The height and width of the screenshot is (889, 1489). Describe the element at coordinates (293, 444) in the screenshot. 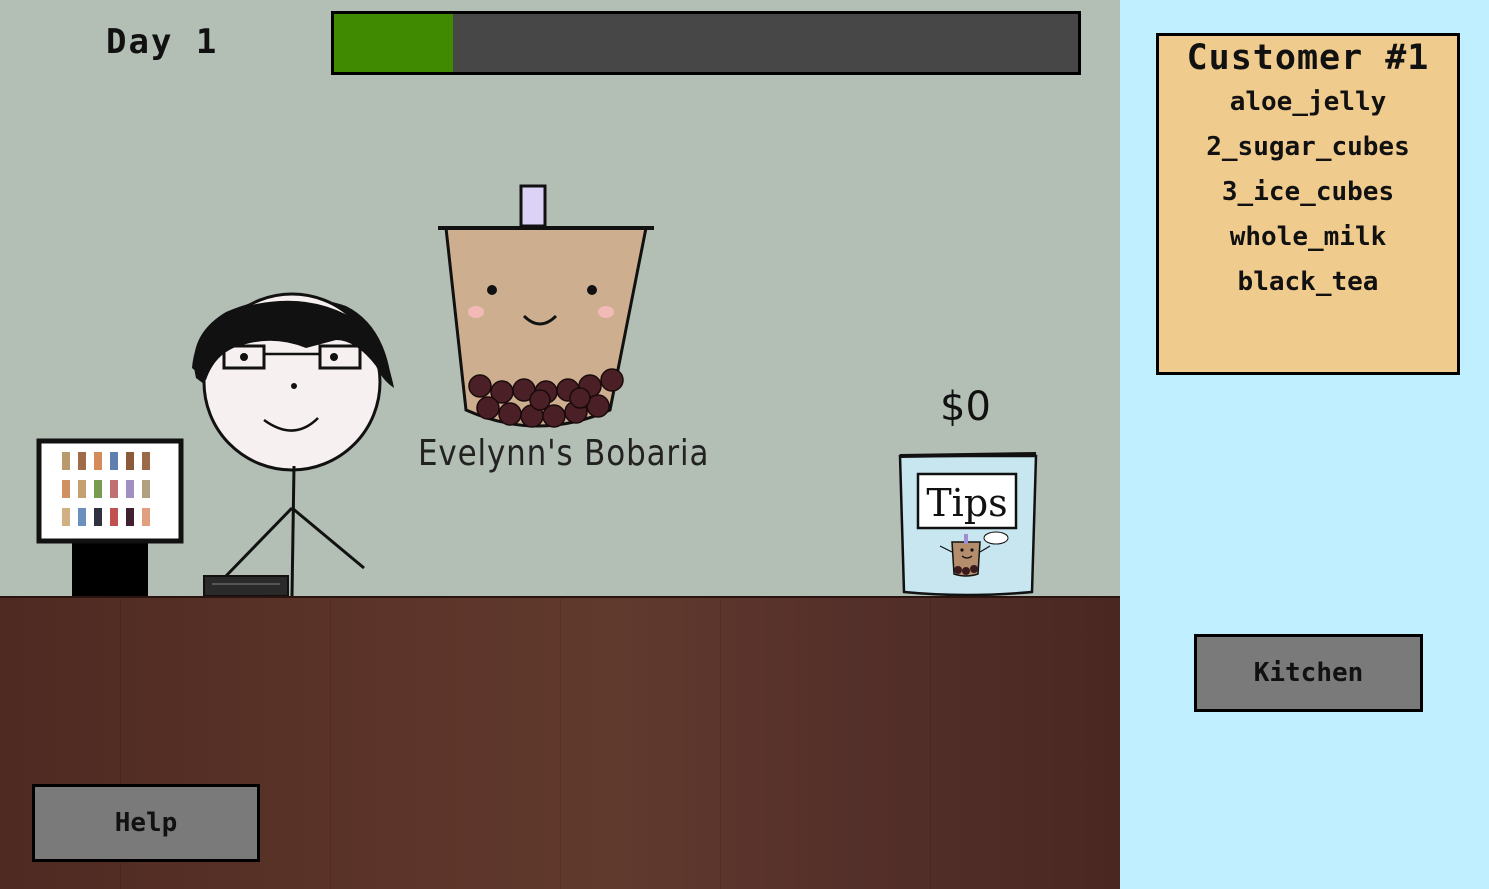

I see `cashier-character-icon` at that location.